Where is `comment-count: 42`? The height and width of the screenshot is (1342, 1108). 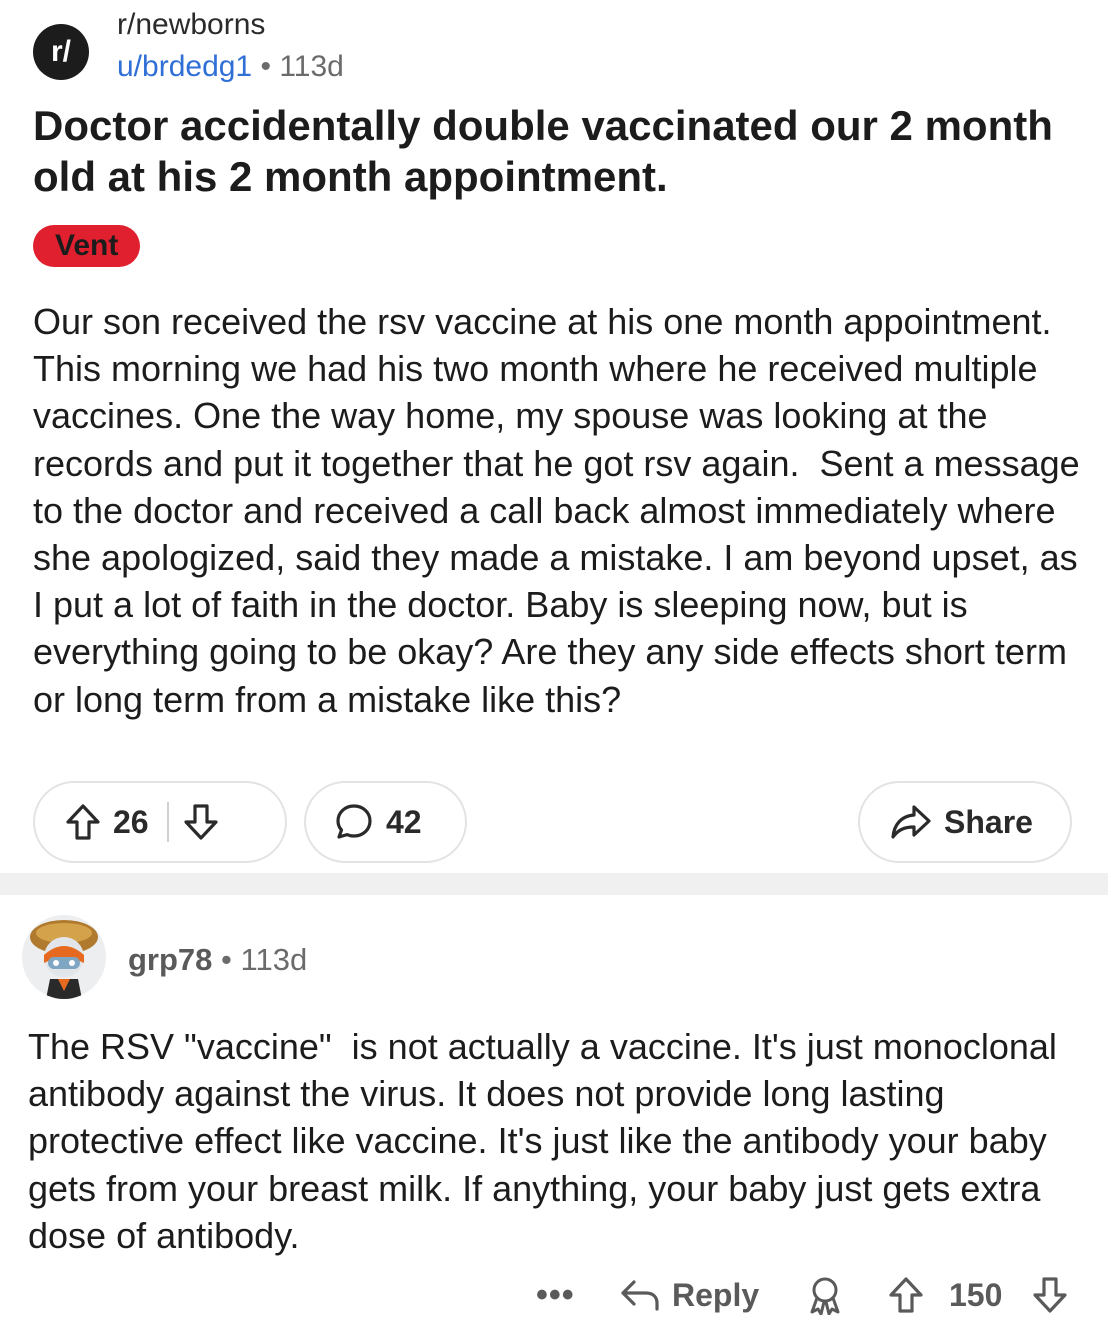
comment-count: 42 is located at coordinates (404, 821).